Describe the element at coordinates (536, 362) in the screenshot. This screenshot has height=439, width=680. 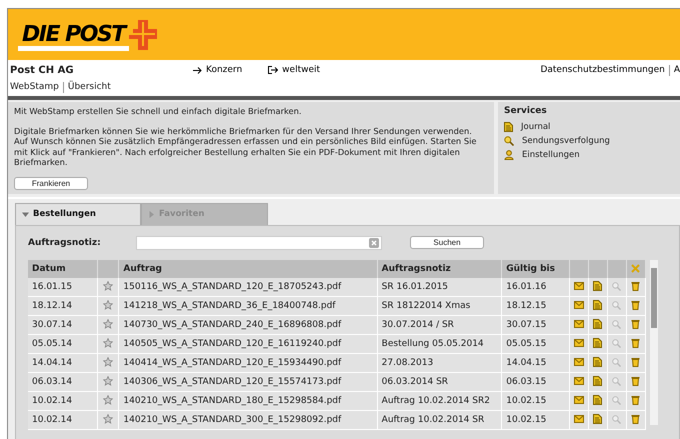
I see `table-cell: 14.04.15` at that location.